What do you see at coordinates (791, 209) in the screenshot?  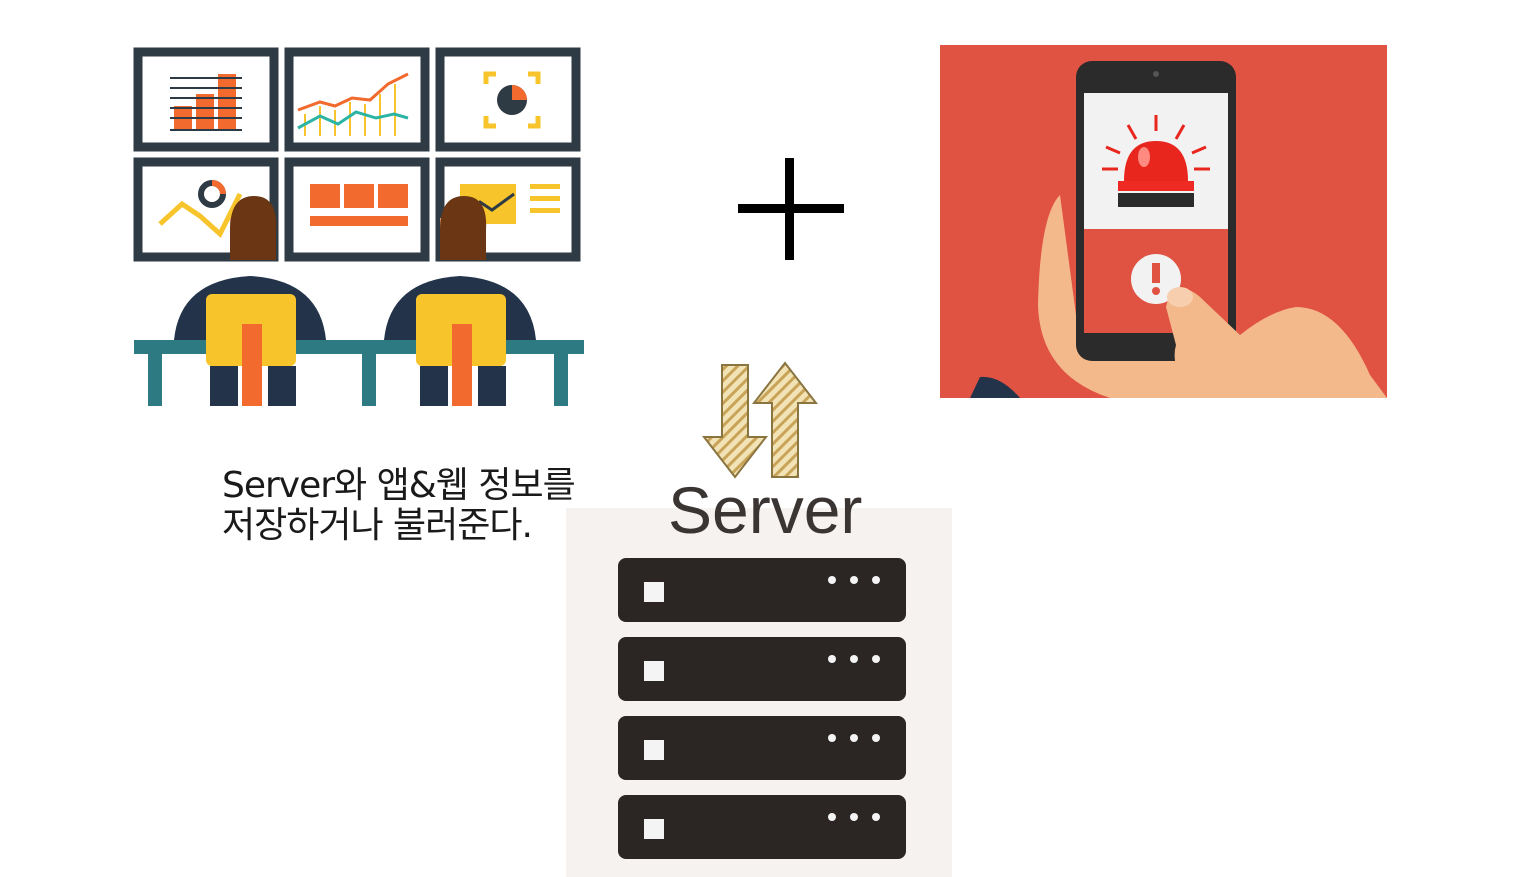 I see `plus-icon` at bounding box center [791, 209].